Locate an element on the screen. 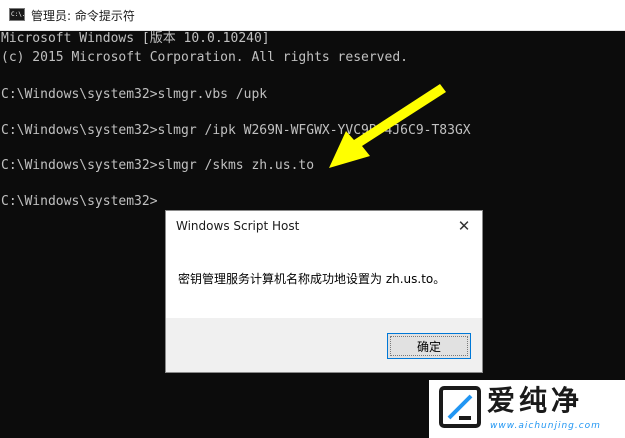 The width and height of the screenshot is (625, 438). ok-button: 确定 is located at coordinates (429, 346).